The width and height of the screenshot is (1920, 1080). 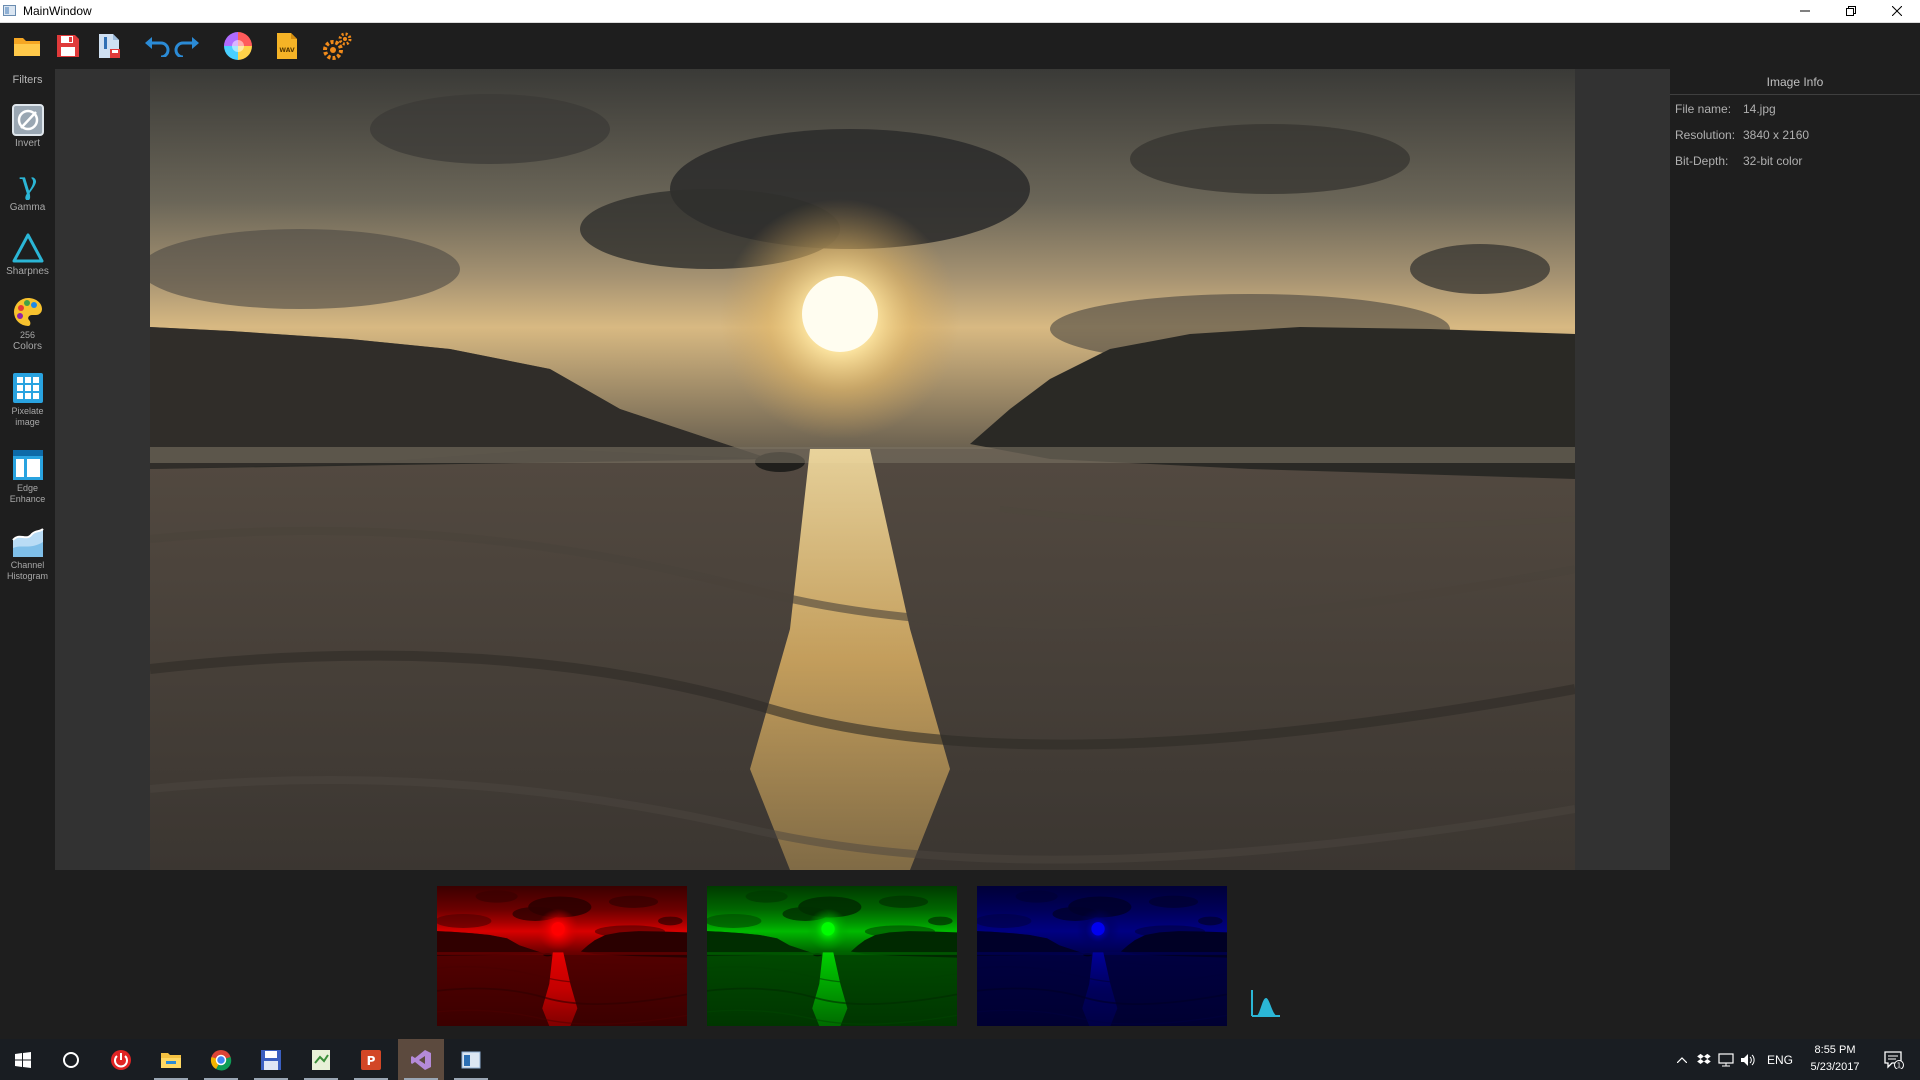 I want to click on blue-channel-image, so click(x=1102, y=956).